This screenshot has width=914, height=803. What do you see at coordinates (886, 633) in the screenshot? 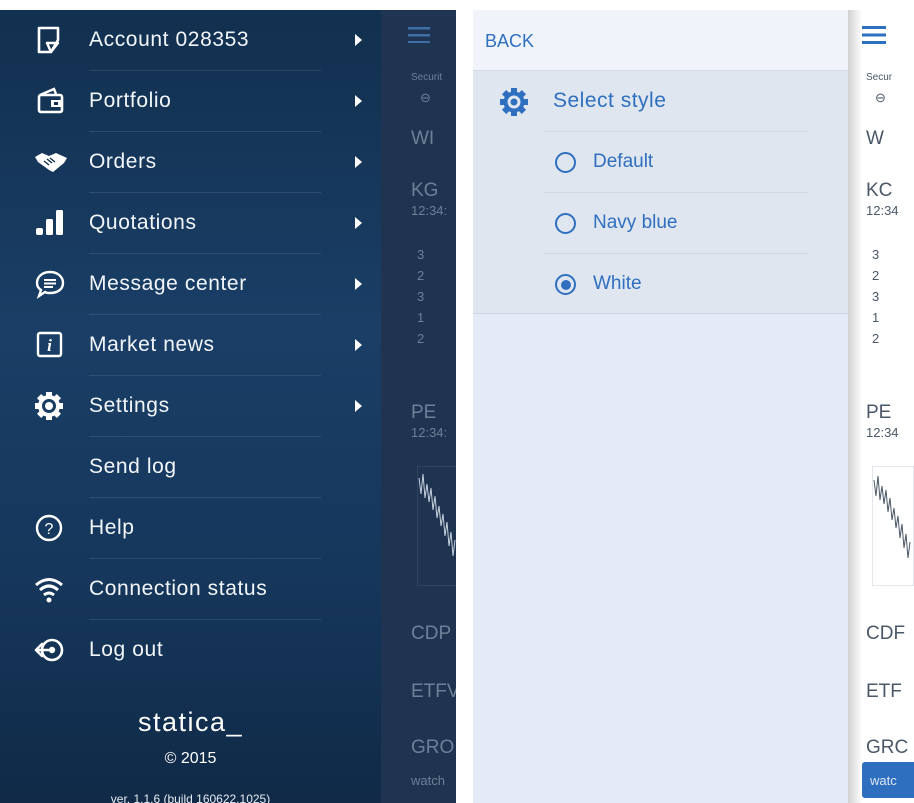
I see `bg-text: CDF` at bounding box center [886, 633].